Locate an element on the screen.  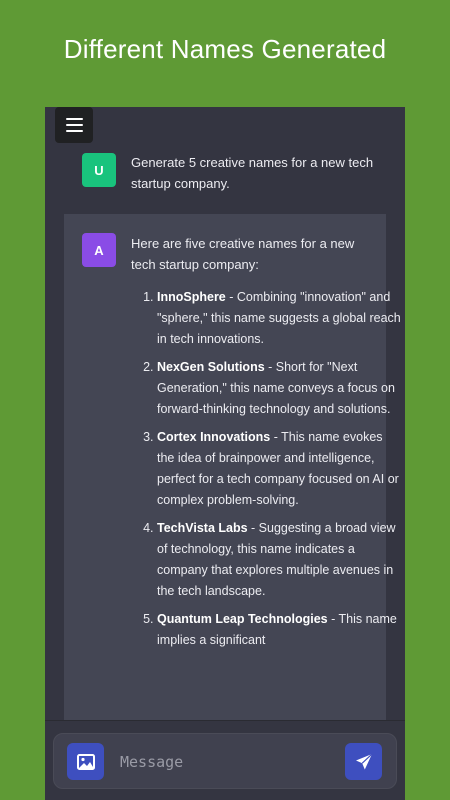
banner-title: Different Names Generated is located at coordinates (225, 49).